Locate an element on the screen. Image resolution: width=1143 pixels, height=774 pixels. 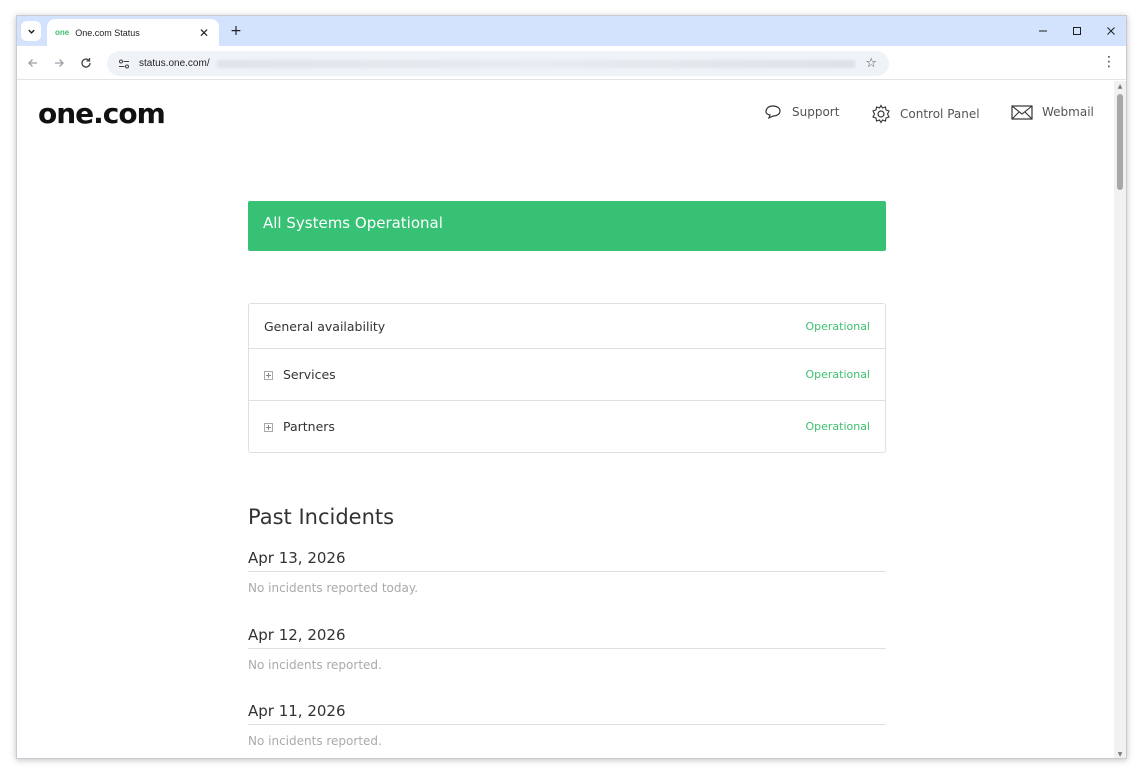
component-name: Services is located at coordinates (309, 374).